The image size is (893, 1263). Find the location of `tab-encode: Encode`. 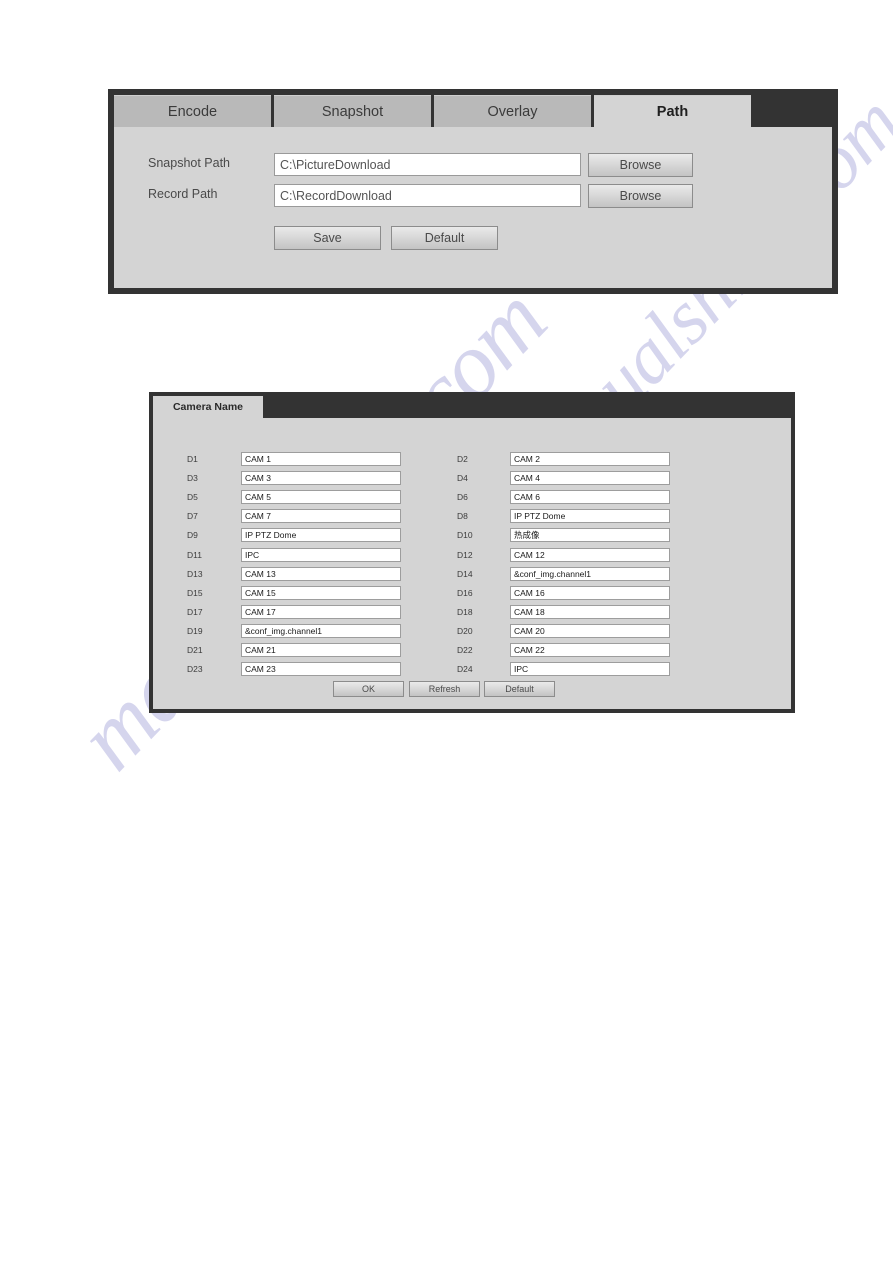

tab-encode: Encode is located at coordinates (192, 111).